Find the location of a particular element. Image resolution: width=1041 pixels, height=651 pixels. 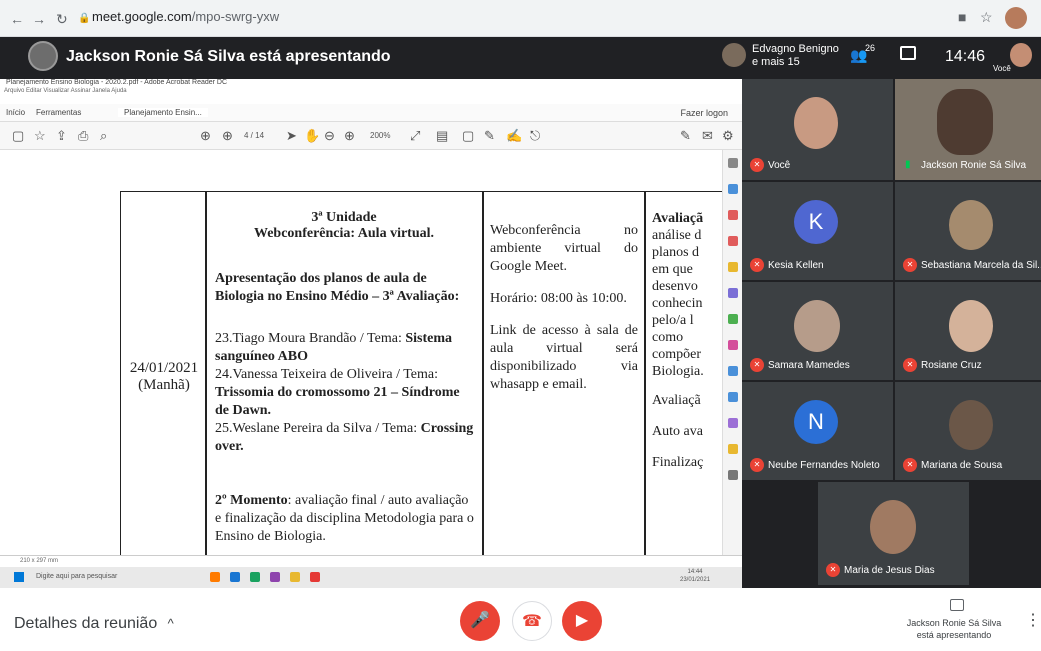

organize-icon is located at coordinates (733, 319).